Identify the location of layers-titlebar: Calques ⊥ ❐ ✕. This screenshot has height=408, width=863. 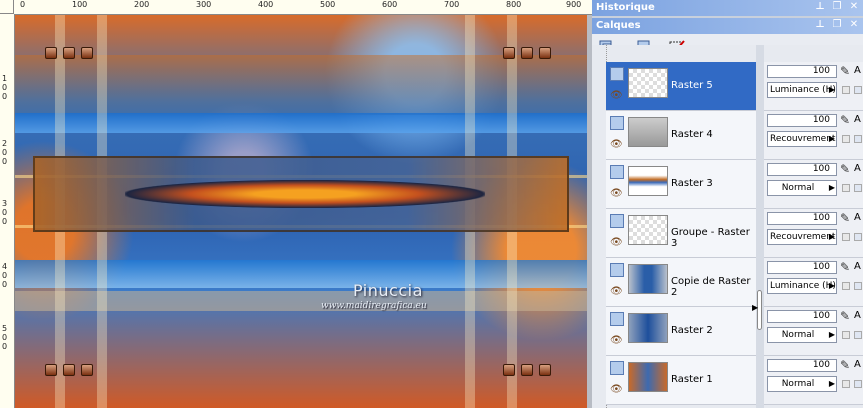
(727, 26).